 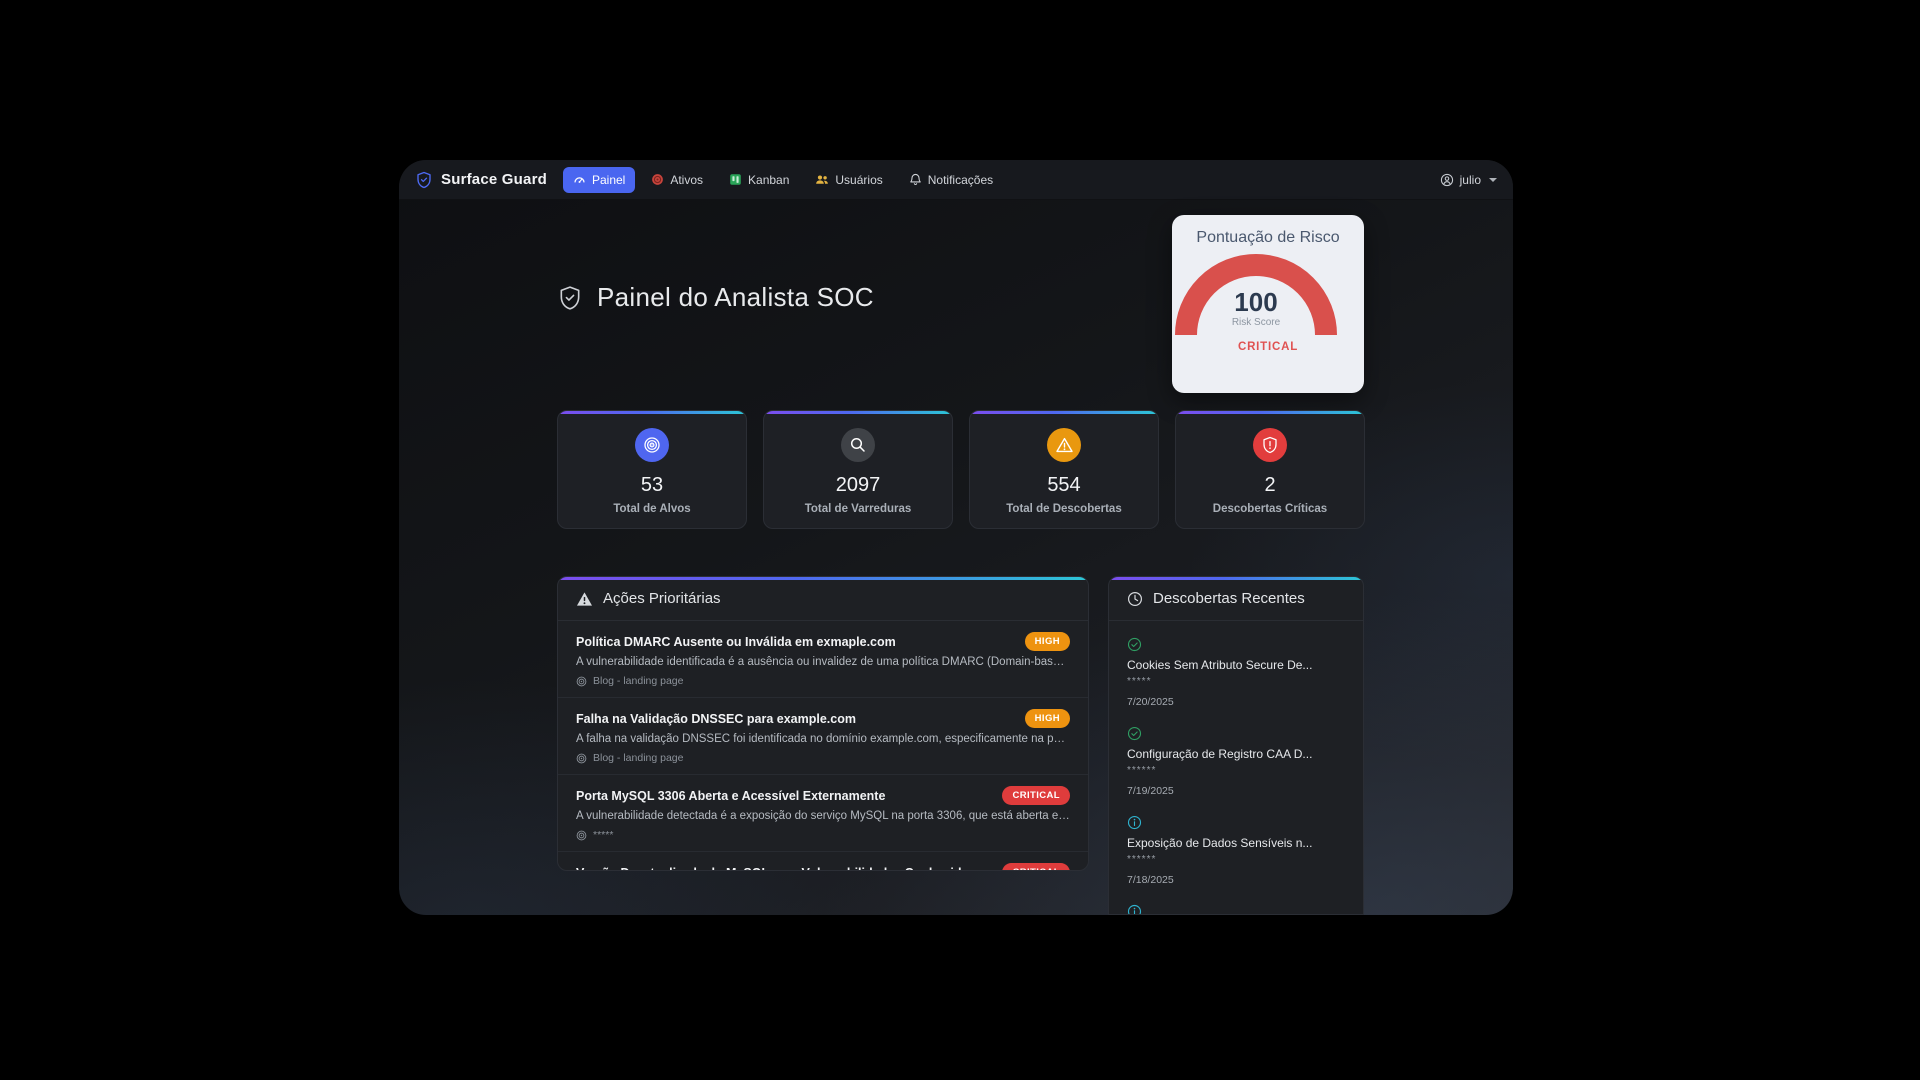 I want to click on nav-item-label: Notificações, so click(x=960, y=179).